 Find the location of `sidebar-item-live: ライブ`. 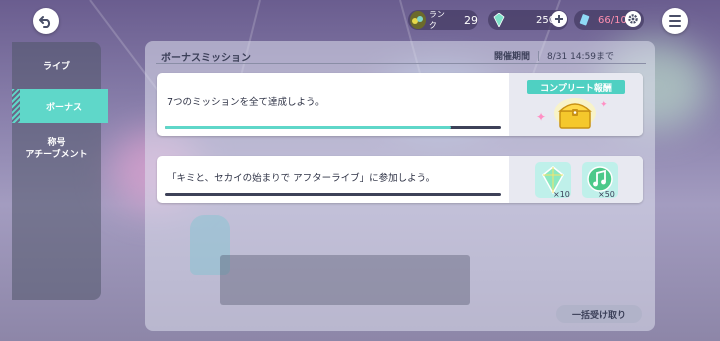

sidebar-item-live: ライブ is located at coordinates (56, 65).